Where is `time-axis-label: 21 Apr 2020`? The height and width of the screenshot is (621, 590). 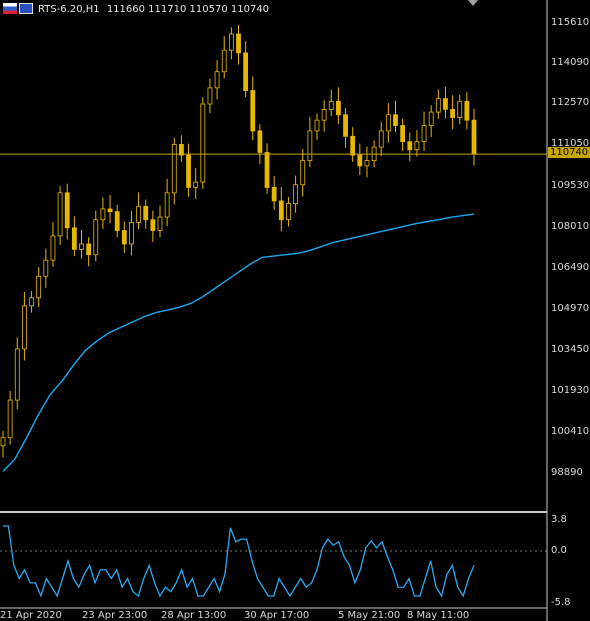 time-axis-label: 21 Apr 2020 is located at coordinates (31, 615).